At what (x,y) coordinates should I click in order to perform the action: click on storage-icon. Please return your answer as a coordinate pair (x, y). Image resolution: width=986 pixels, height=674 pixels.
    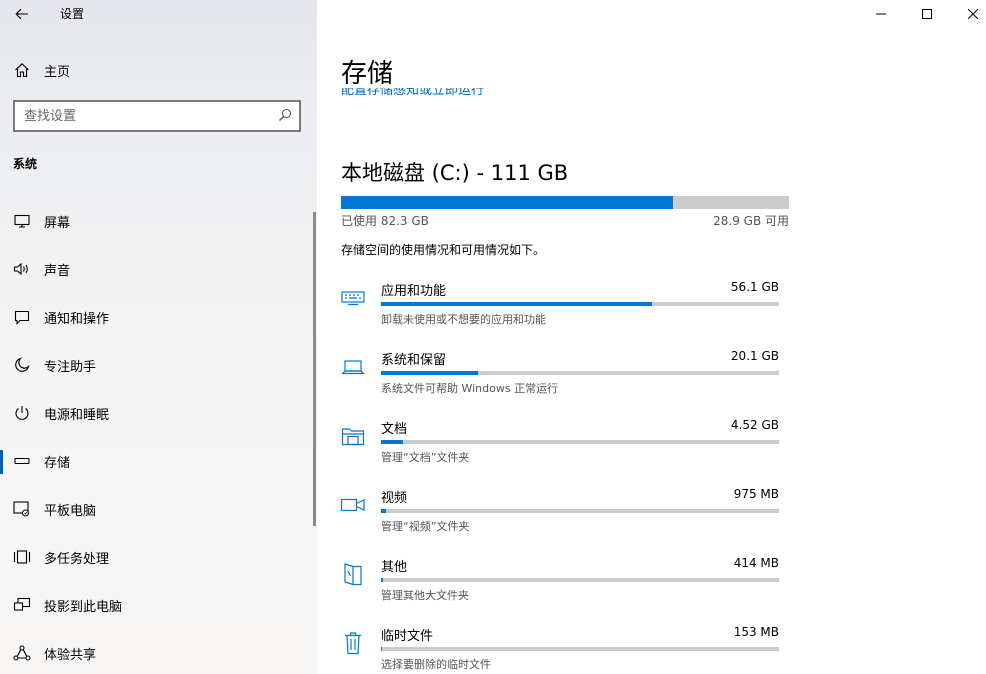
    Looking at the image, I should click on (22, 461).